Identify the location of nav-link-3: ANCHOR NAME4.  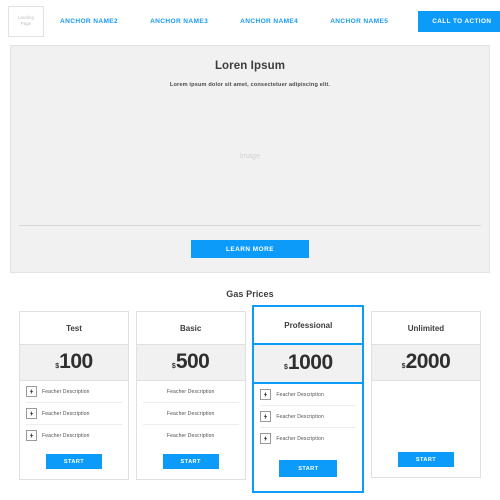
(269, 21).